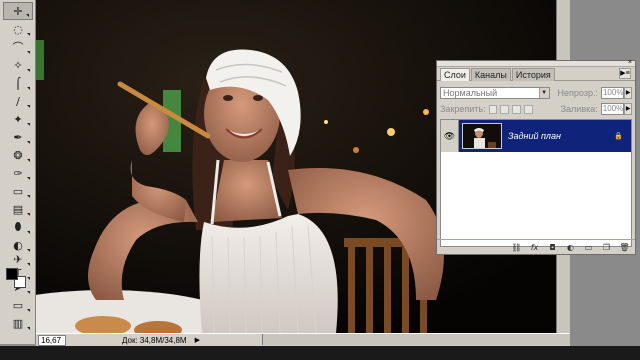 The height and width of the screenshot is (360, 640). I want to click on lasso-tool: ⌒, so click(18, 47).